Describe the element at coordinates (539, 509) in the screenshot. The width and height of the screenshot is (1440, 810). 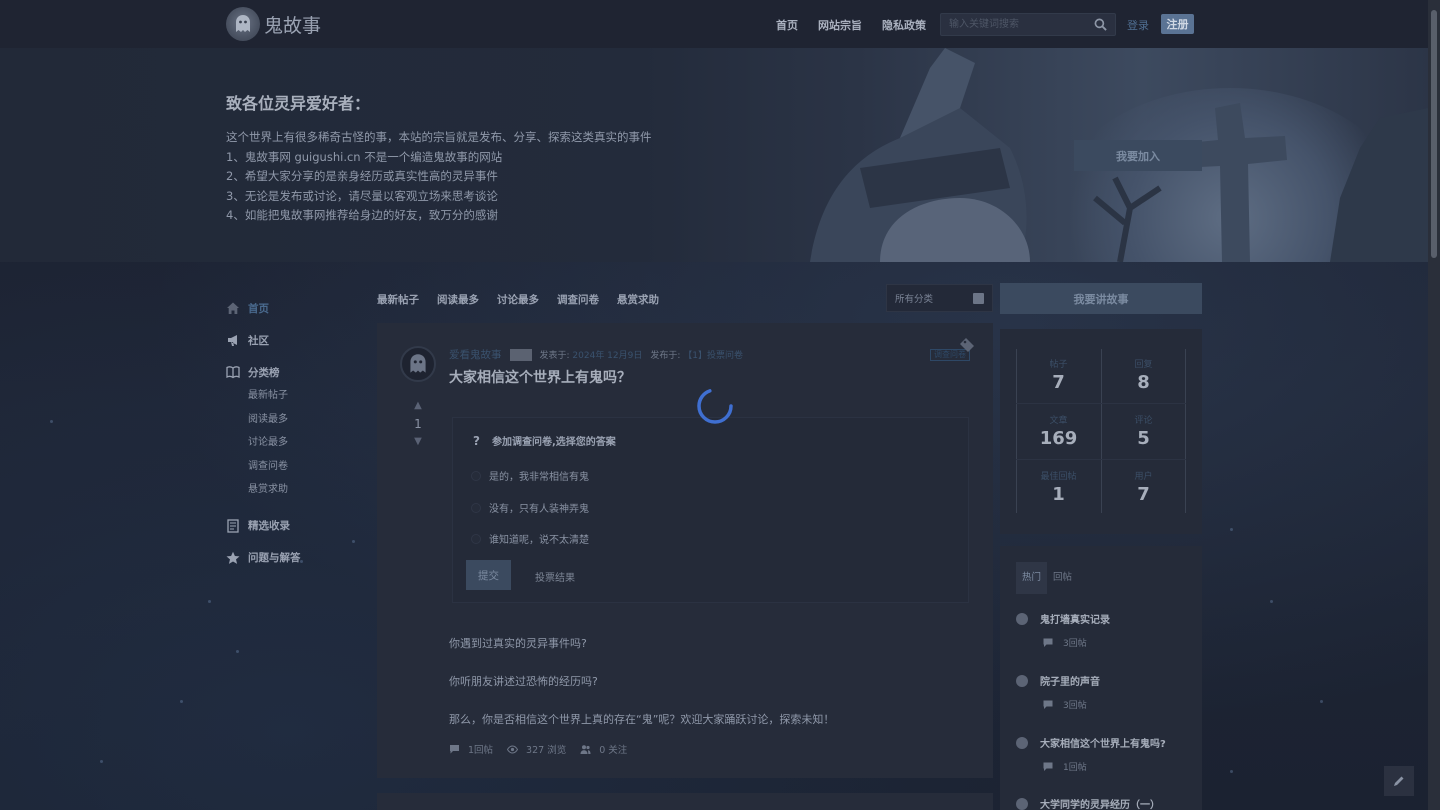
I see `poll-option-label: 没有，只有人装神弄鬼` at that location.